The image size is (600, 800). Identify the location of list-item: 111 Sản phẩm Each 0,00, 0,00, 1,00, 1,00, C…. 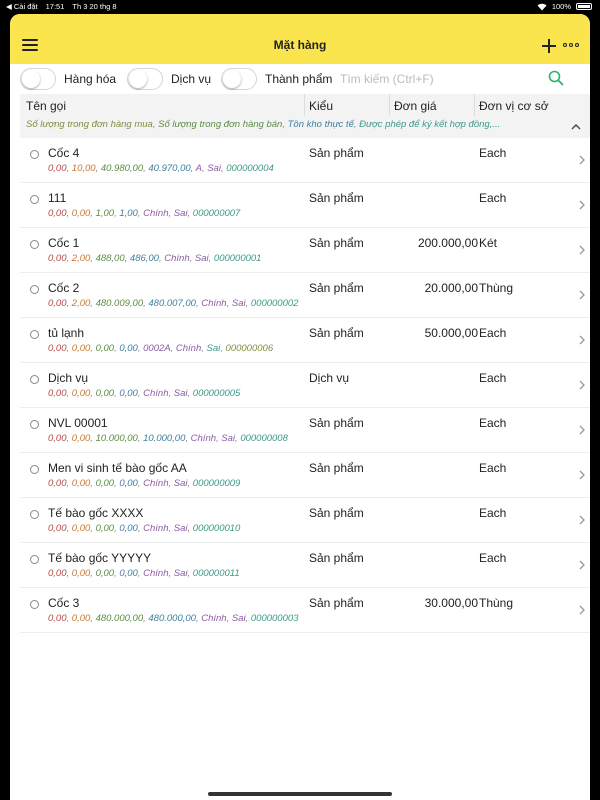
(305, 205).